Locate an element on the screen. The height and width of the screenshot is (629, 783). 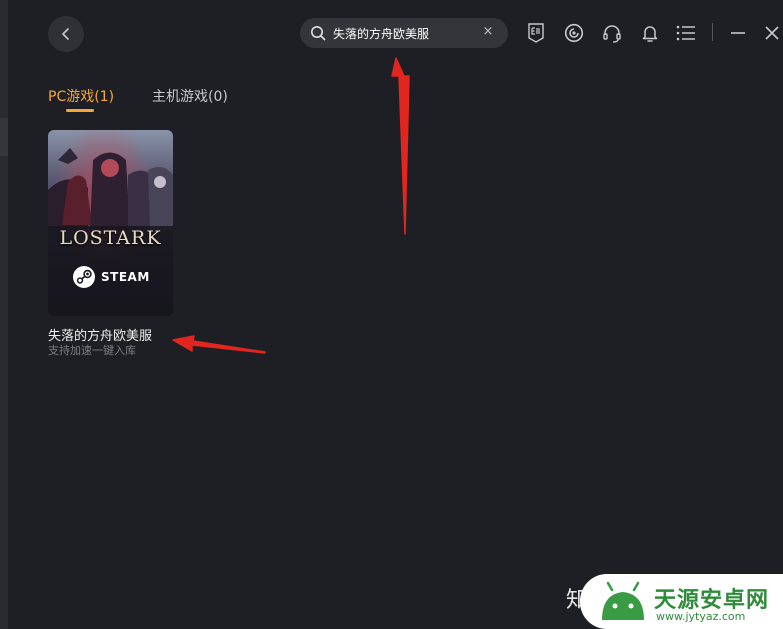
headset-support-icon is located at coordinates (612, 34).